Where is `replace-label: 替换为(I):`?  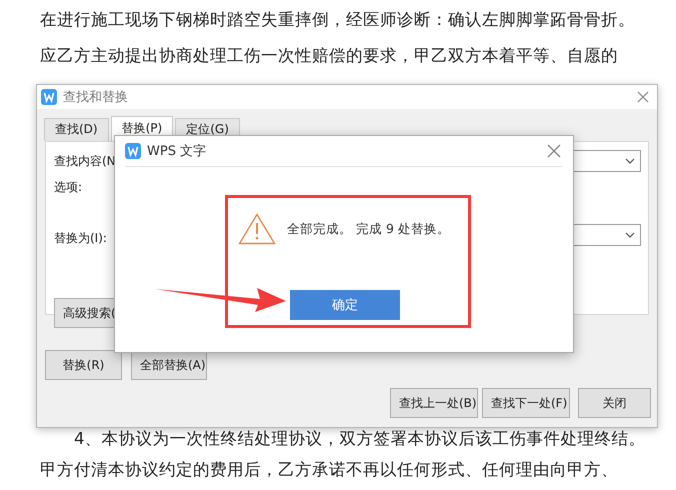
replace-label: 替换为(I): is located at coordinates (80, 238).